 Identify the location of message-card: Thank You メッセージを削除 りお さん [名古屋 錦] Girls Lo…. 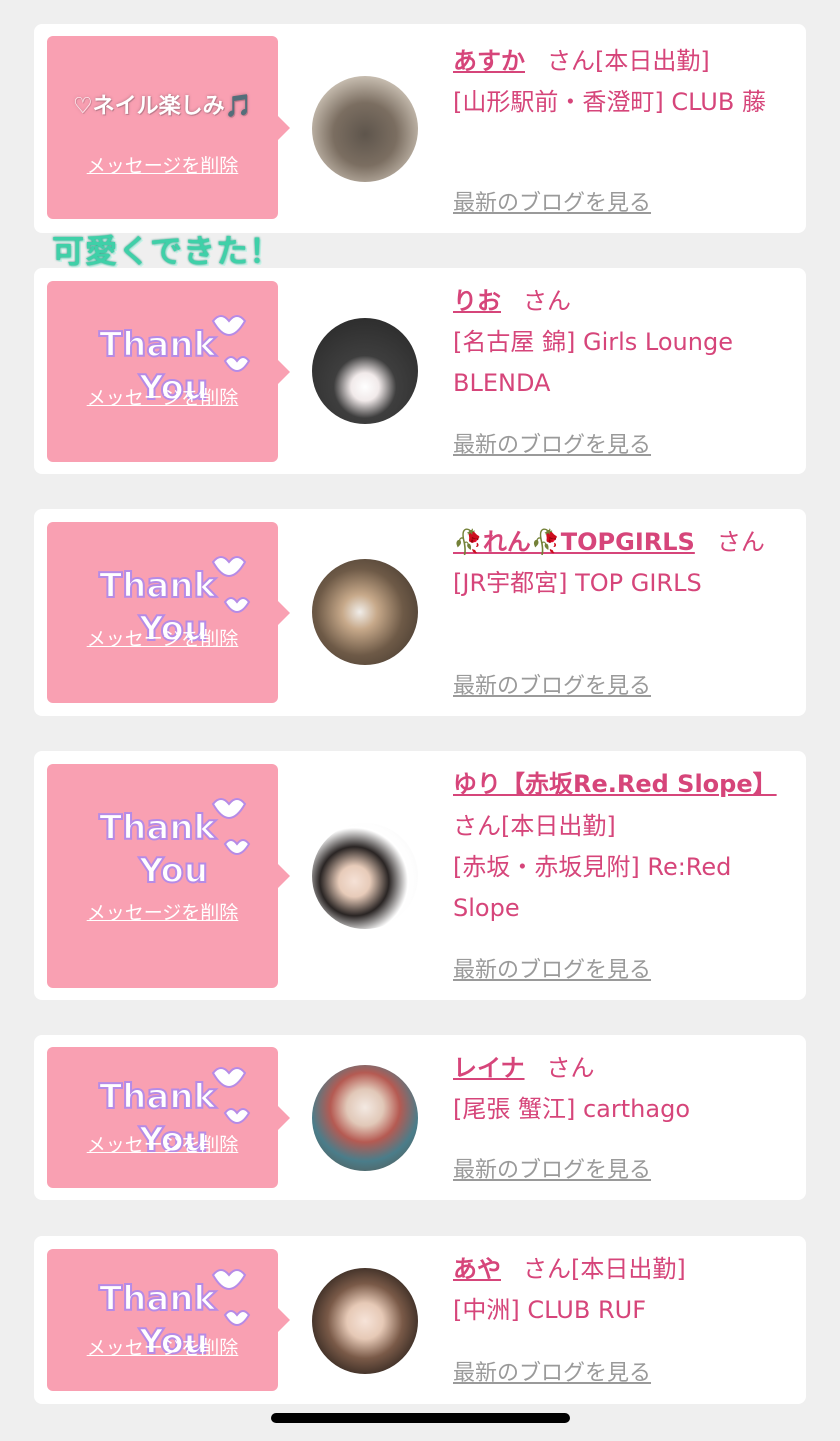
(420, 371).